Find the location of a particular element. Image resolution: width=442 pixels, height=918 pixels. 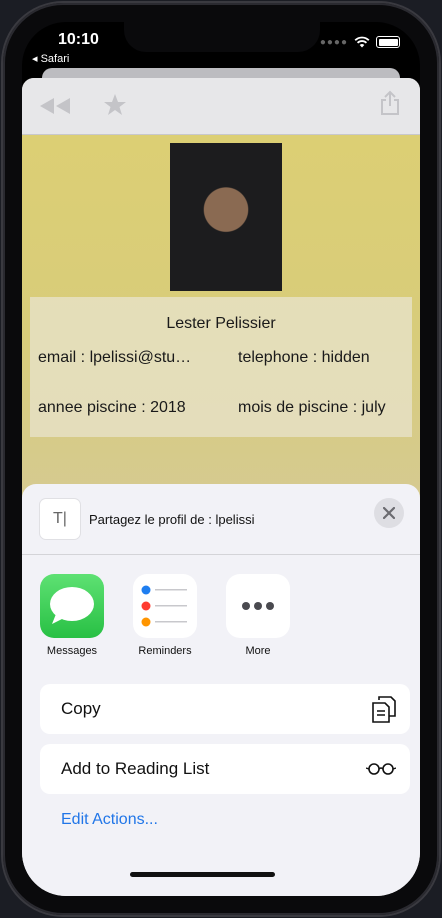

share-sheet-header: T| Partagez le profil de : lpelissi is located at coordinates (221, 519).